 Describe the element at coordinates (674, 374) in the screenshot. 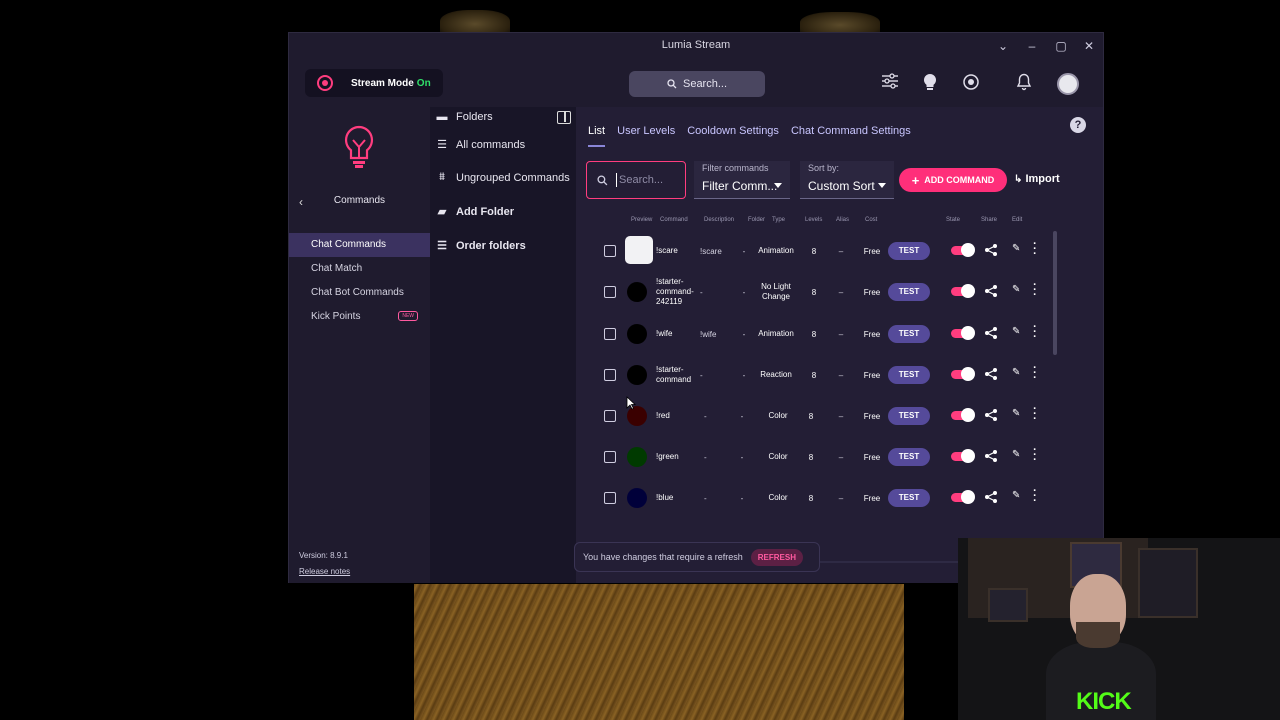

I see `command-name: !starter-command` at that location.